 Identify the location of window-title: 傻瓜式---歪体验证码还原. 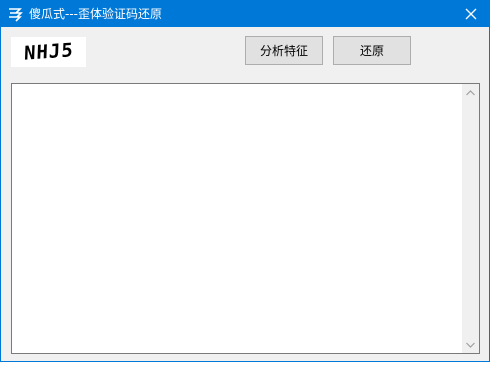
(95, 14).